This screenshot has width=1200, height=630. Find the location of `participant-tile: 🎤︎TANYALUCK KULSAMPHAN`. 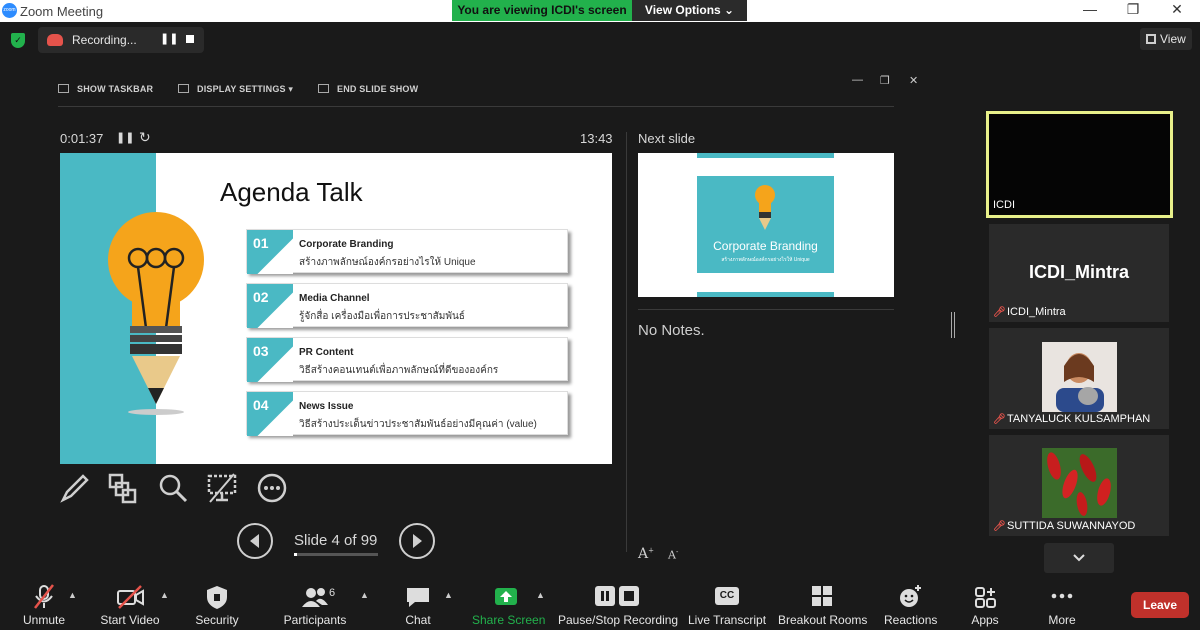

participant-tile: 🎤︎TANYALUCK KULSAMPHAN is located at coordinates (1079, 378).